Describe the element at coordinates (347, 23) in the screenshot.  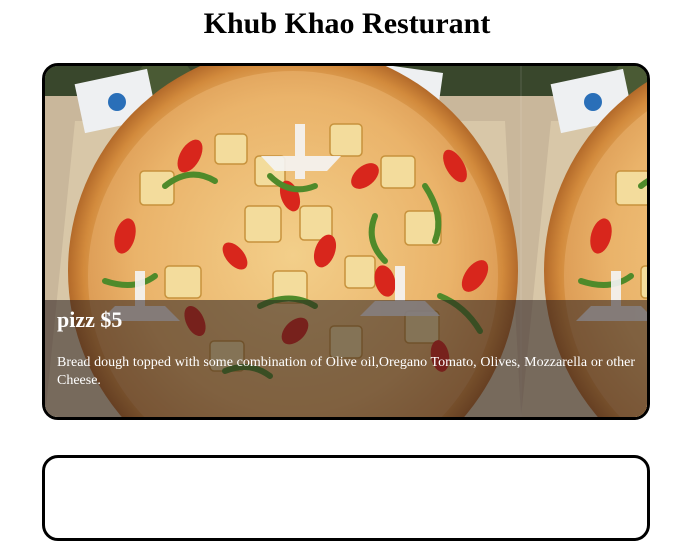
I see `page-title: Khub Khao Resturant` at that location.